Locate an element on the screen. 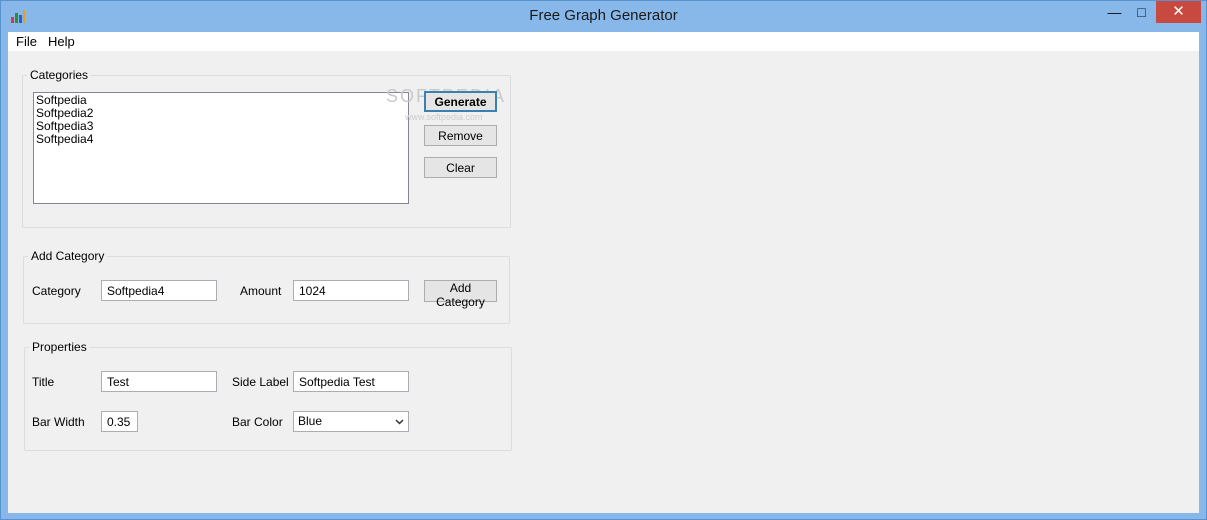 This screenshot has height=520, width=1207. bar-color-value: Blue is located at coordinates (310, 421).